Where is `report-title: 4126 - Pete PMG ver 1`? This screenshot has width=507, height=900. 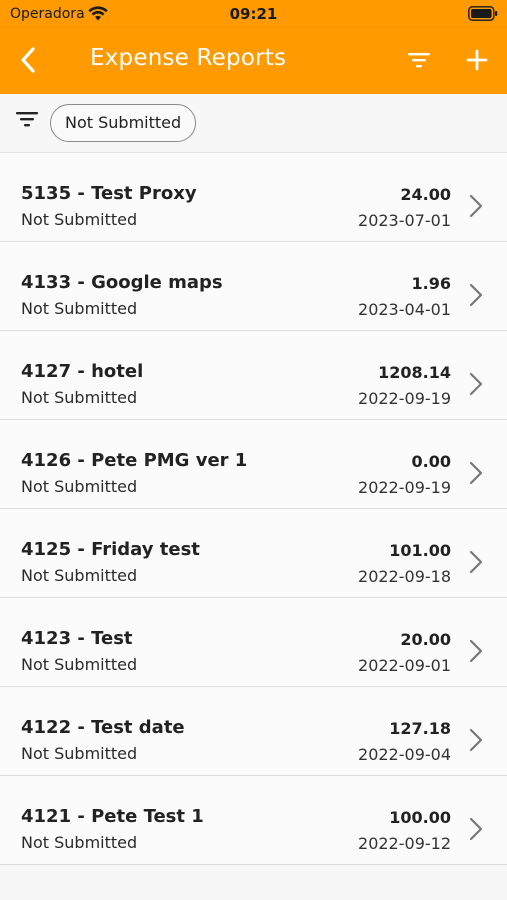 report-title: 4126 - Pete PMG ver 1 is located at coordinates (134, 460).